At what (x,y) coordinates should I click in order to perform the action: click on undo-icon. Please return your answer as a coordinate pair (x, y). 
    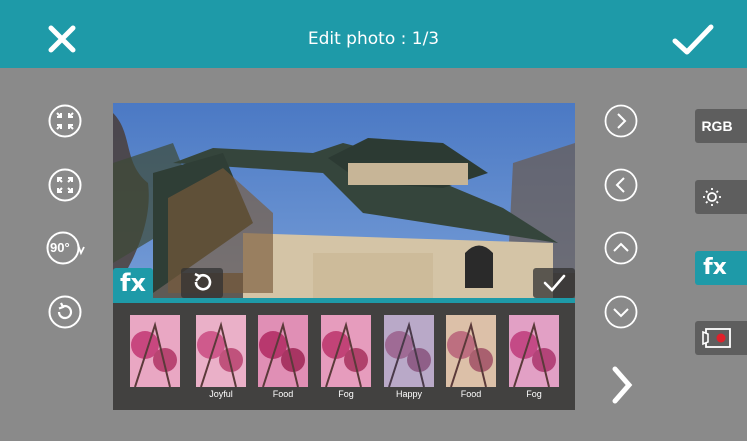
    Looking at the image, I should click on (203, 281).